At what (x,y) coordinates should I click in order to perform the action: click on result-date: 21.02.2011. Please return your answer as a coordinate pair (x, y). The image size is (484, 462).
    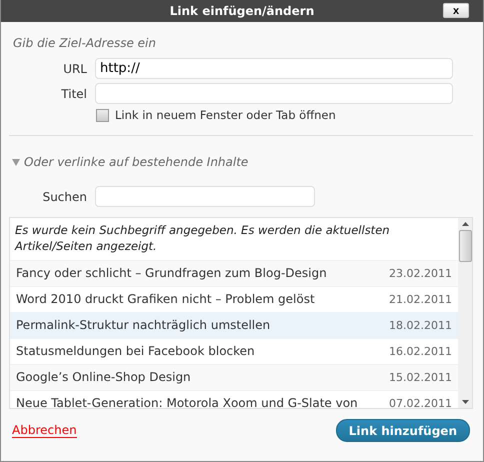
    Looking at the image, I should click on (420, 300).